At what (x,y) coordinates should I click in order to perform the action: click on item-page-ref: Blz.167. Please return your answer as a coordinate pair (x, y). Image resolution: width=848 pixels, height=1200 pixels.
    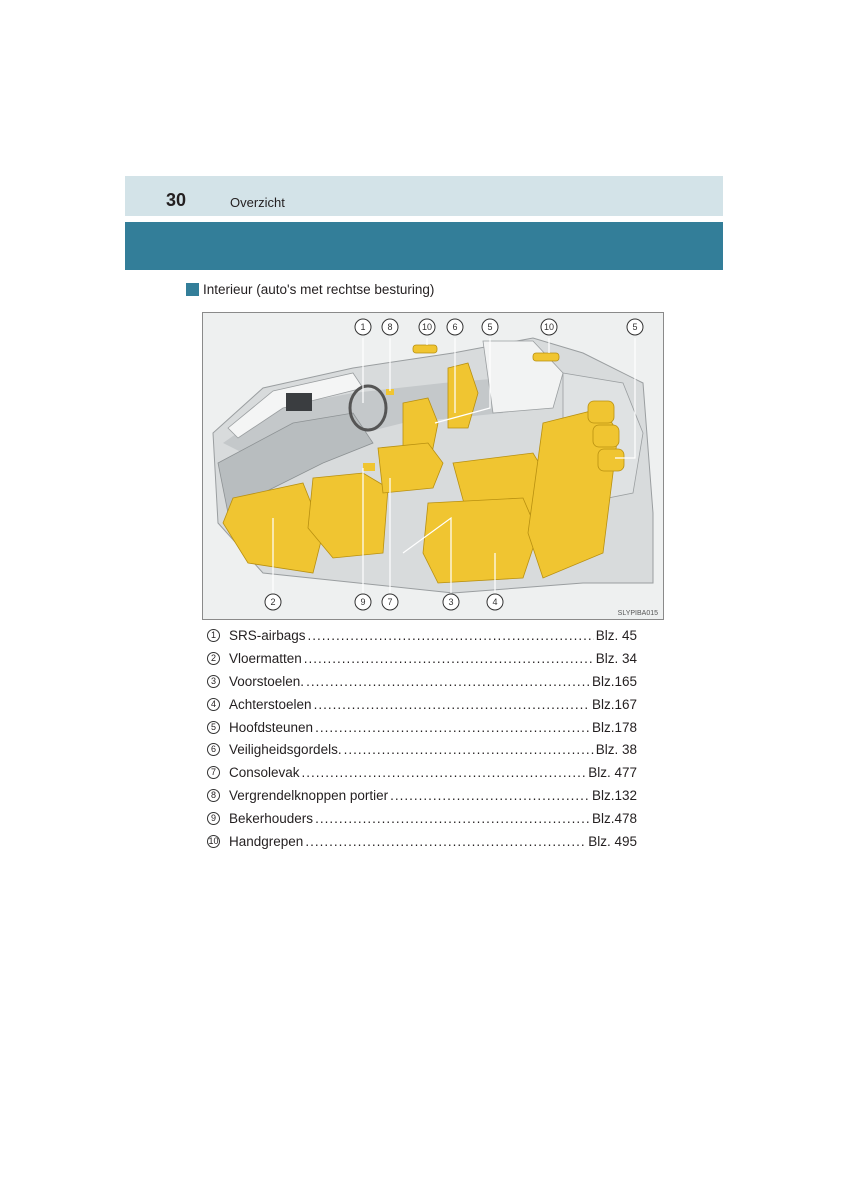
    Looking at the image, I should click on (614, 704).